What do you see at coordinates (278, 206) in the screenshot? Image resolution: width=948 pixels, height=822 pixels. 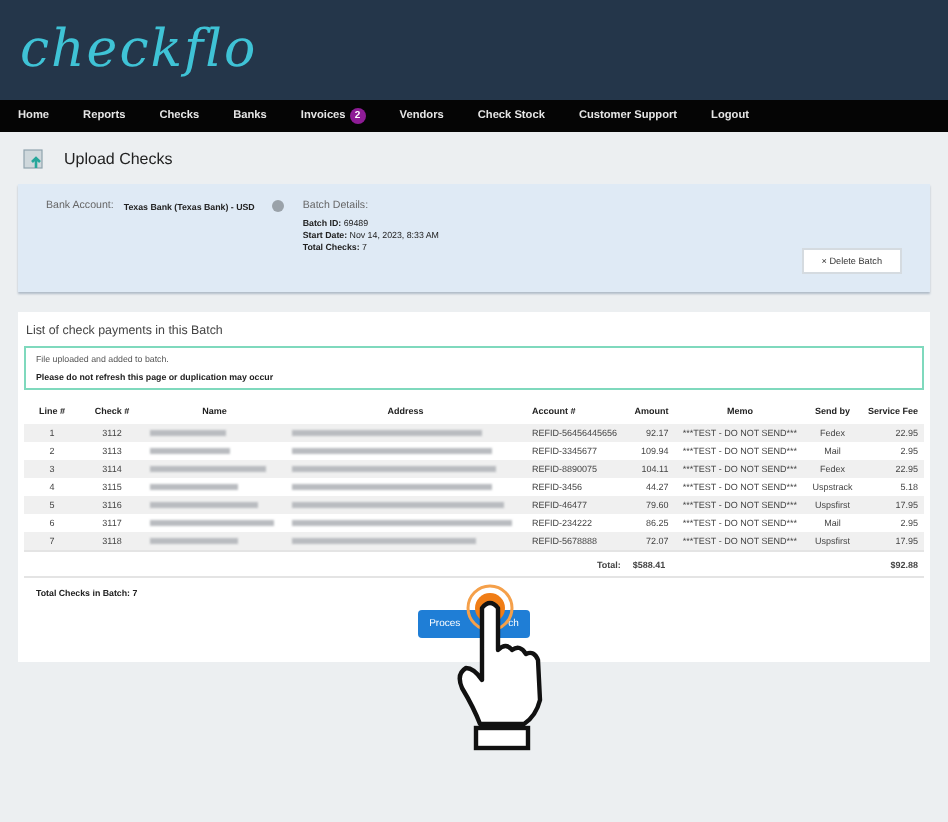 I see `info-icon` at bounding box center [278, 206].